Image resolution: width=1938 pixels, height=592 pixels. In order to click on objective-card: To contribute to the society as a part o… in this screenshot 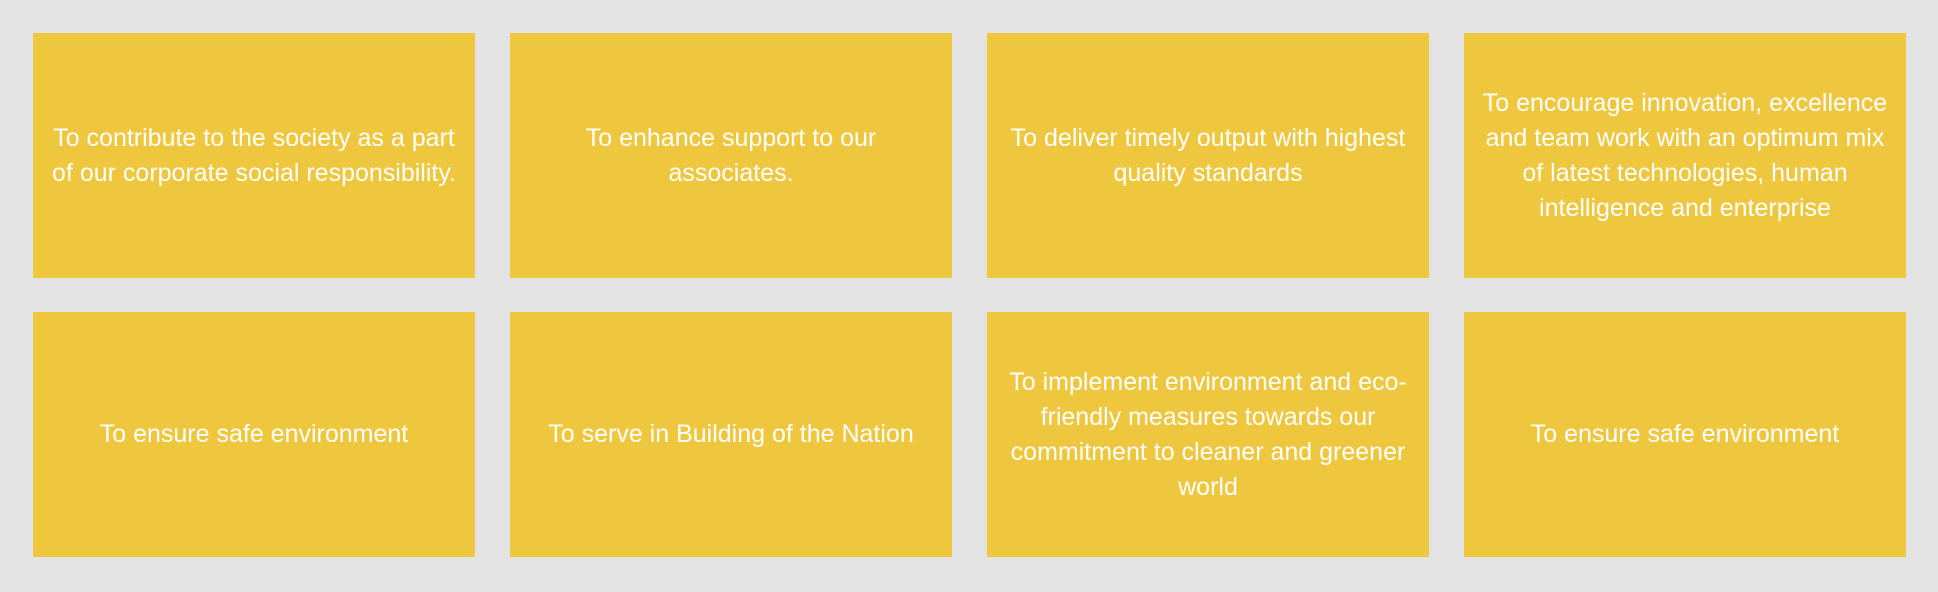, I will do `click(254, 155)`.